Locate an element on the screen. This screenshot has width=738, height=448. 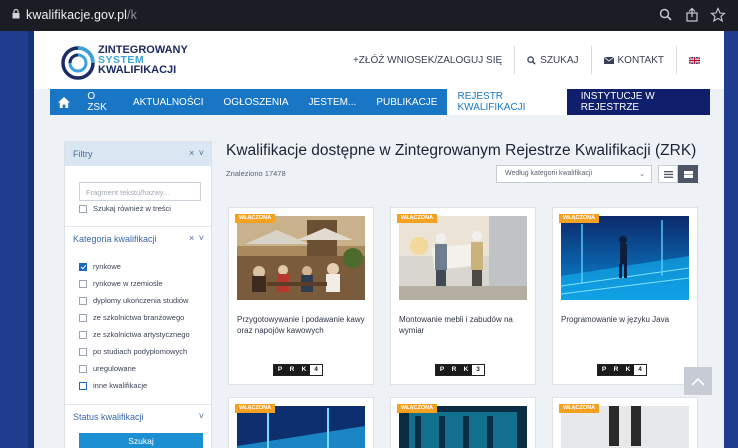
top-utility-nav: +ZŁÓŻ WNIOSEK/ZALOGUJ SIĘ SZUKAJ KONTAKT is located at coordinates (526, 60).